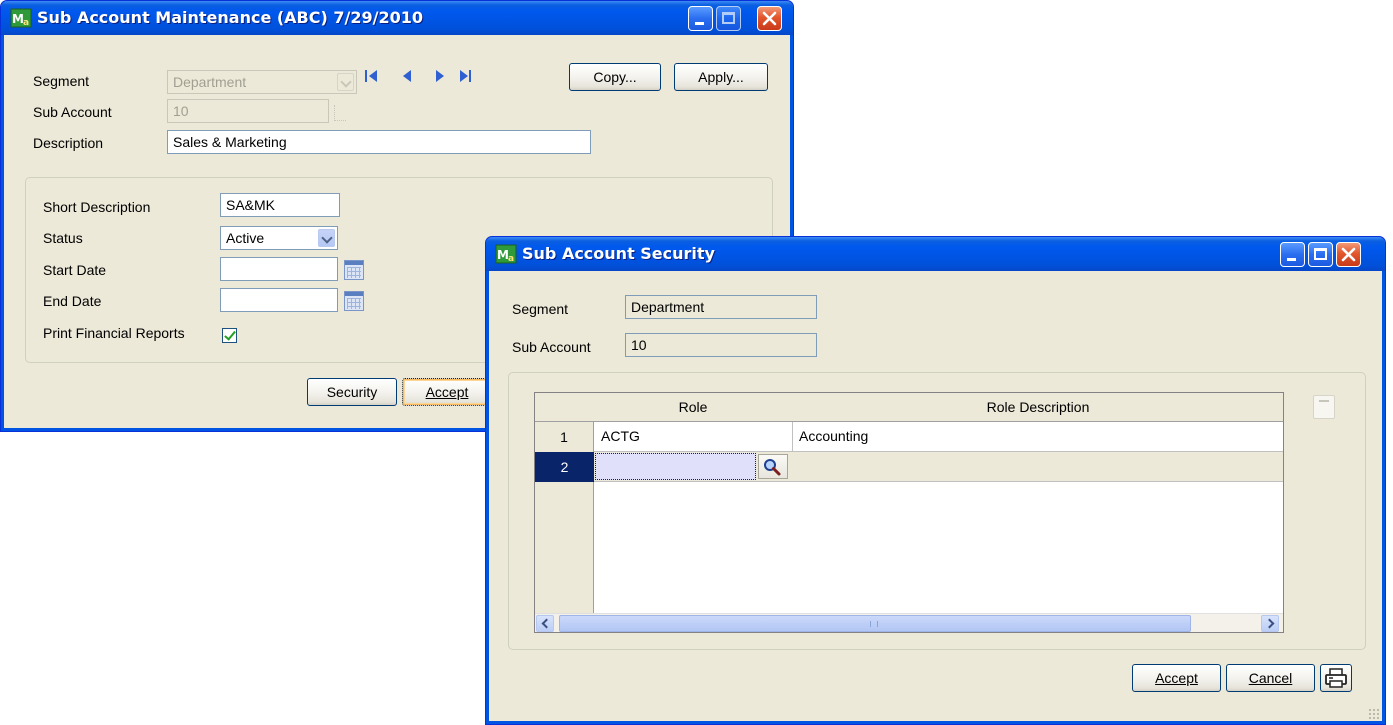 This screenshot has width=1393, height=725. What do you see at coordinates (1270, 623) in the screenshot?
I see `scroll-right-icon` at bounding box center [1270, 623].